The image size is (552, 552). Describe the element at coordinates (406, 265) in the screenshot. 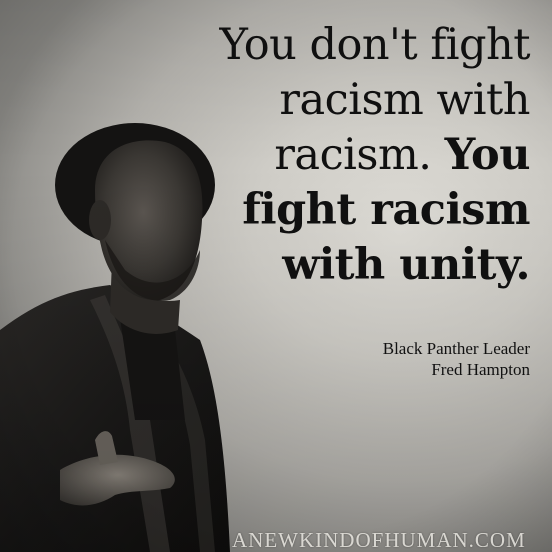

I see `quote-line-5: with unity.` at that location.